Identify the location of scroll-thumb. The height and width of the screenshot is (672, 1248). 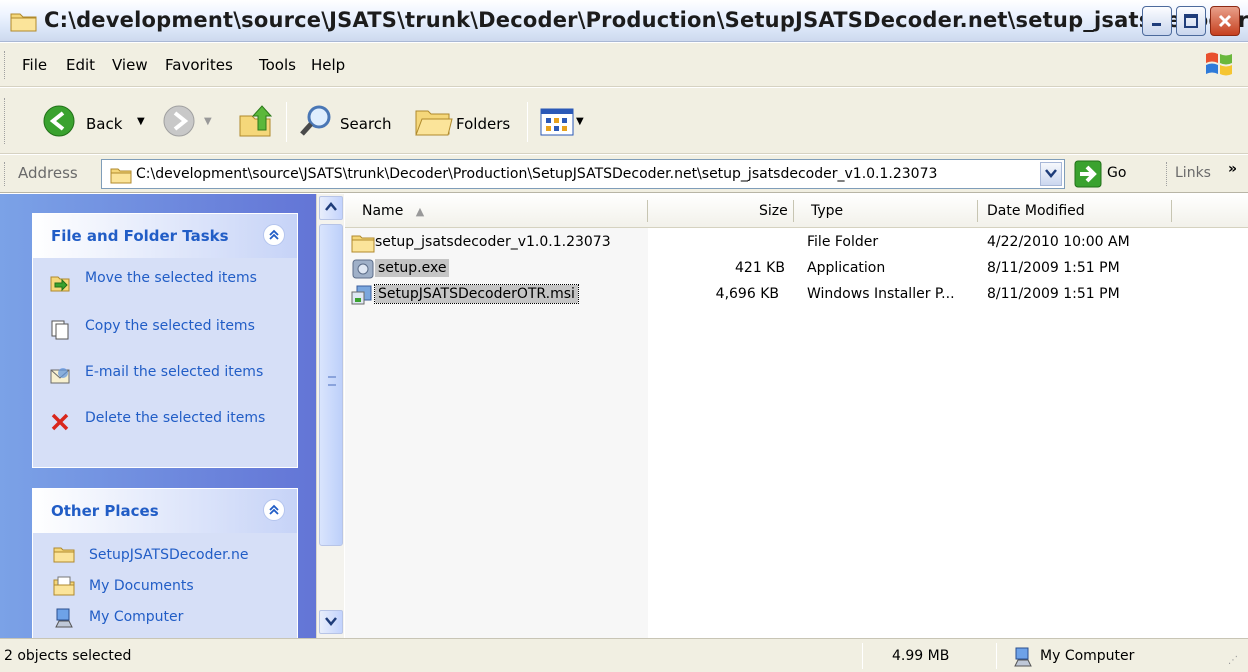
(331, 385).